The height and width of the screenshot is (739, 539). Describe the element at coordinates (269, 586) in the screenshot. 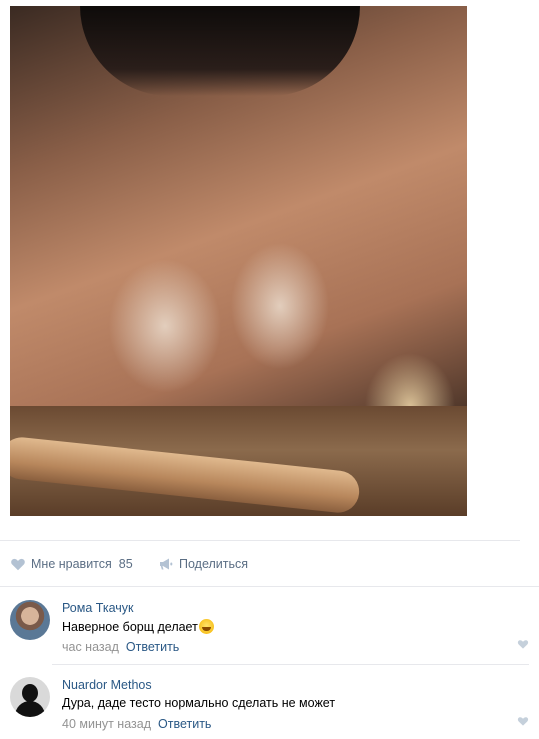

I see `comments-divider` at that location.